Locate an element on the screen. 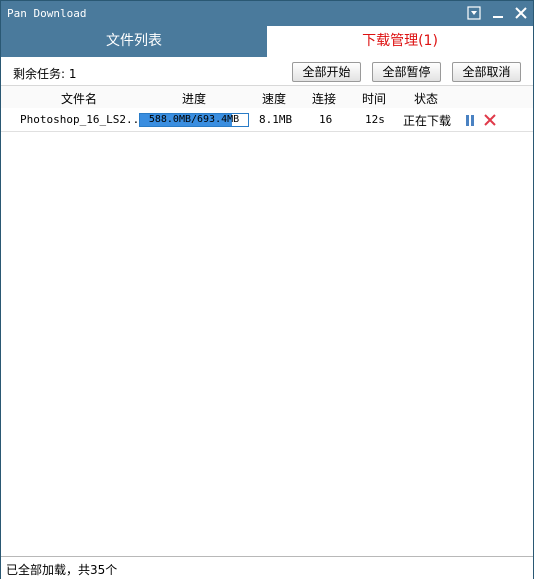 The image size is (534, 579). col-speed: 速度 is located at coordinates (274, 98).